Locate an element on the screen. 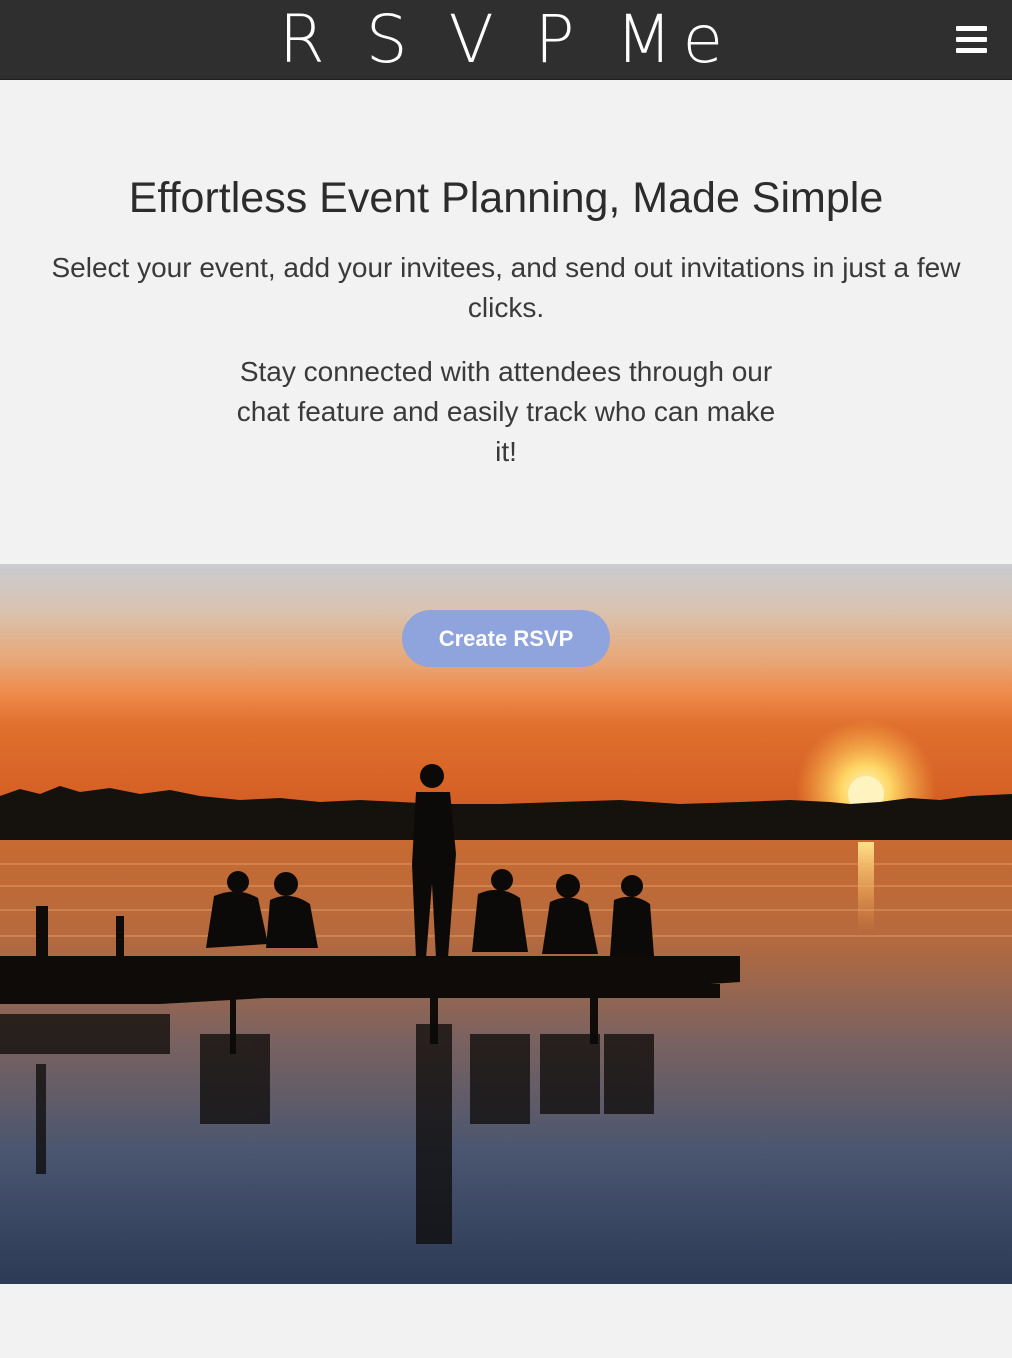  menu-bar-middle is located at coordinates (971, 39).